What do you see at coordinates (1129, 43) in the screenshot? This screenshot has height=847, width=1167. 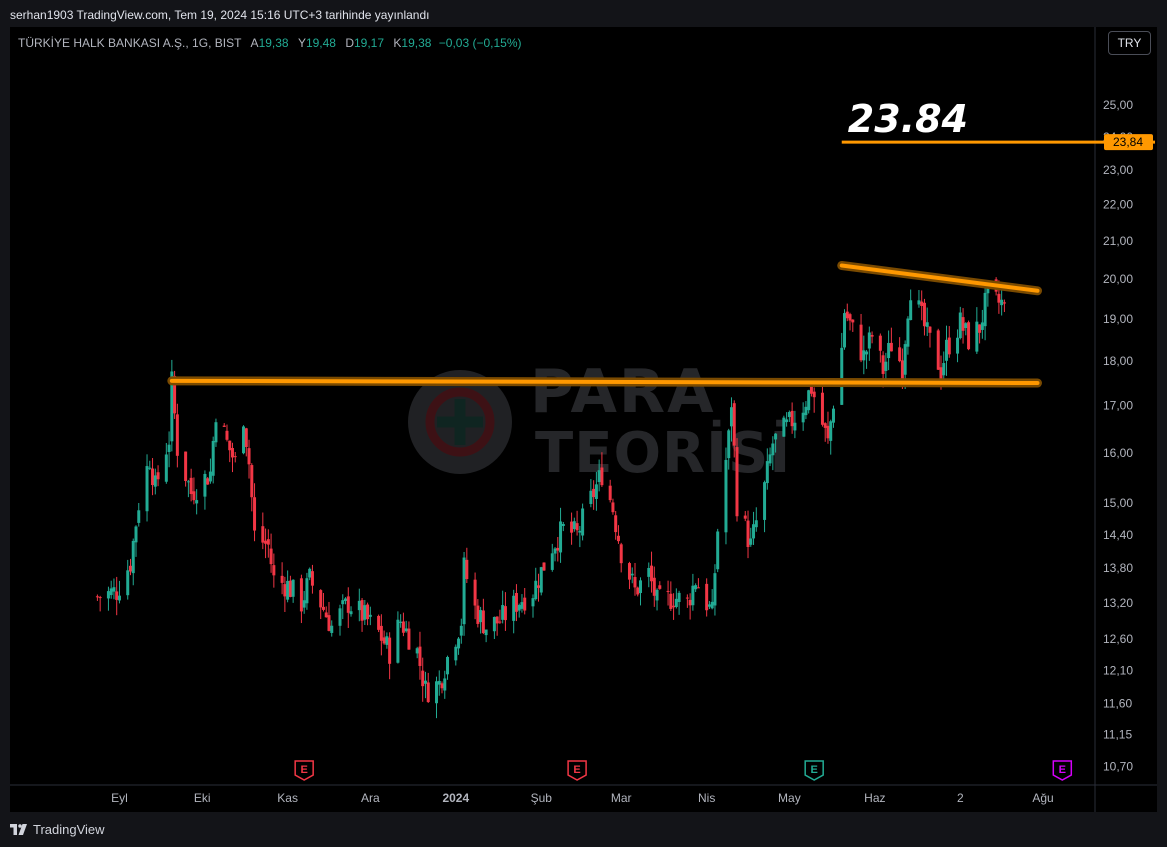 I see `currency-button: TRY` at bounding box center [1129, 43].